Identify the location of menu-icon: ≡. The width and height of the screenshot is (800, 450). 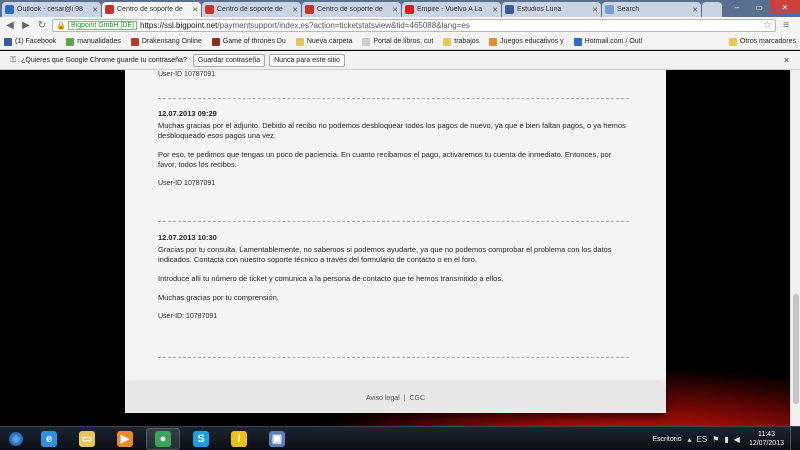
(786, 26).